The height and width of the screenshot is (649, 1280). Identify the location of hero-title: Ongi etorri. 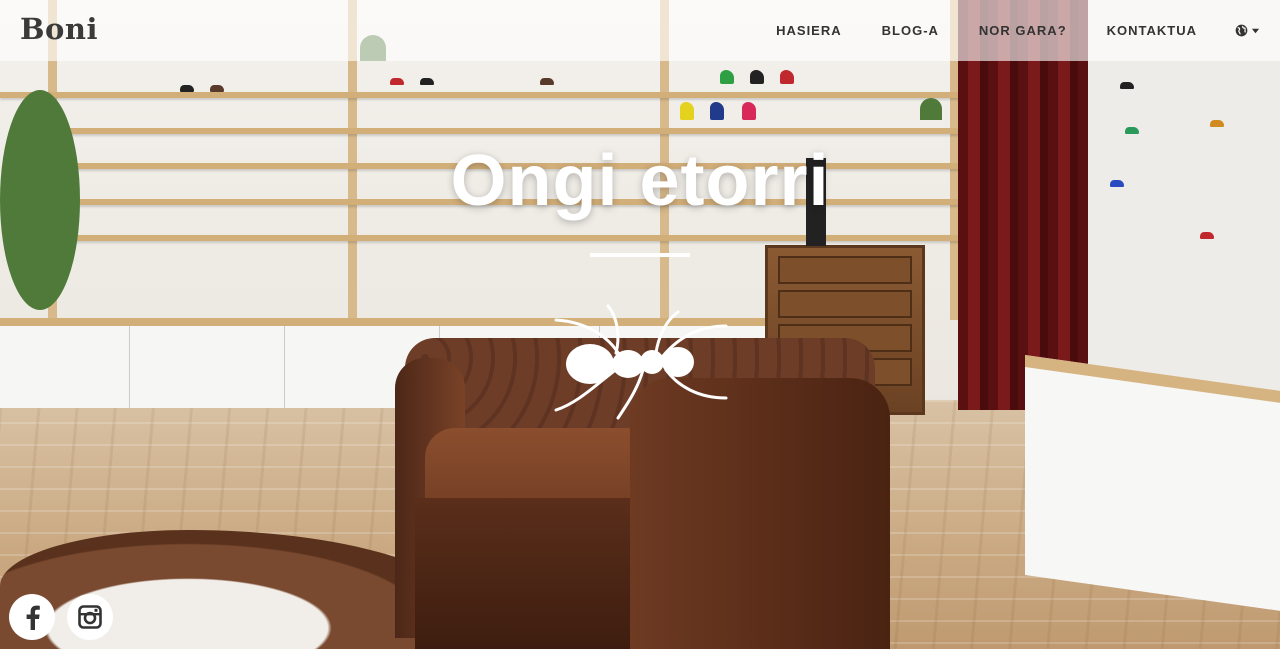
(640, 181).